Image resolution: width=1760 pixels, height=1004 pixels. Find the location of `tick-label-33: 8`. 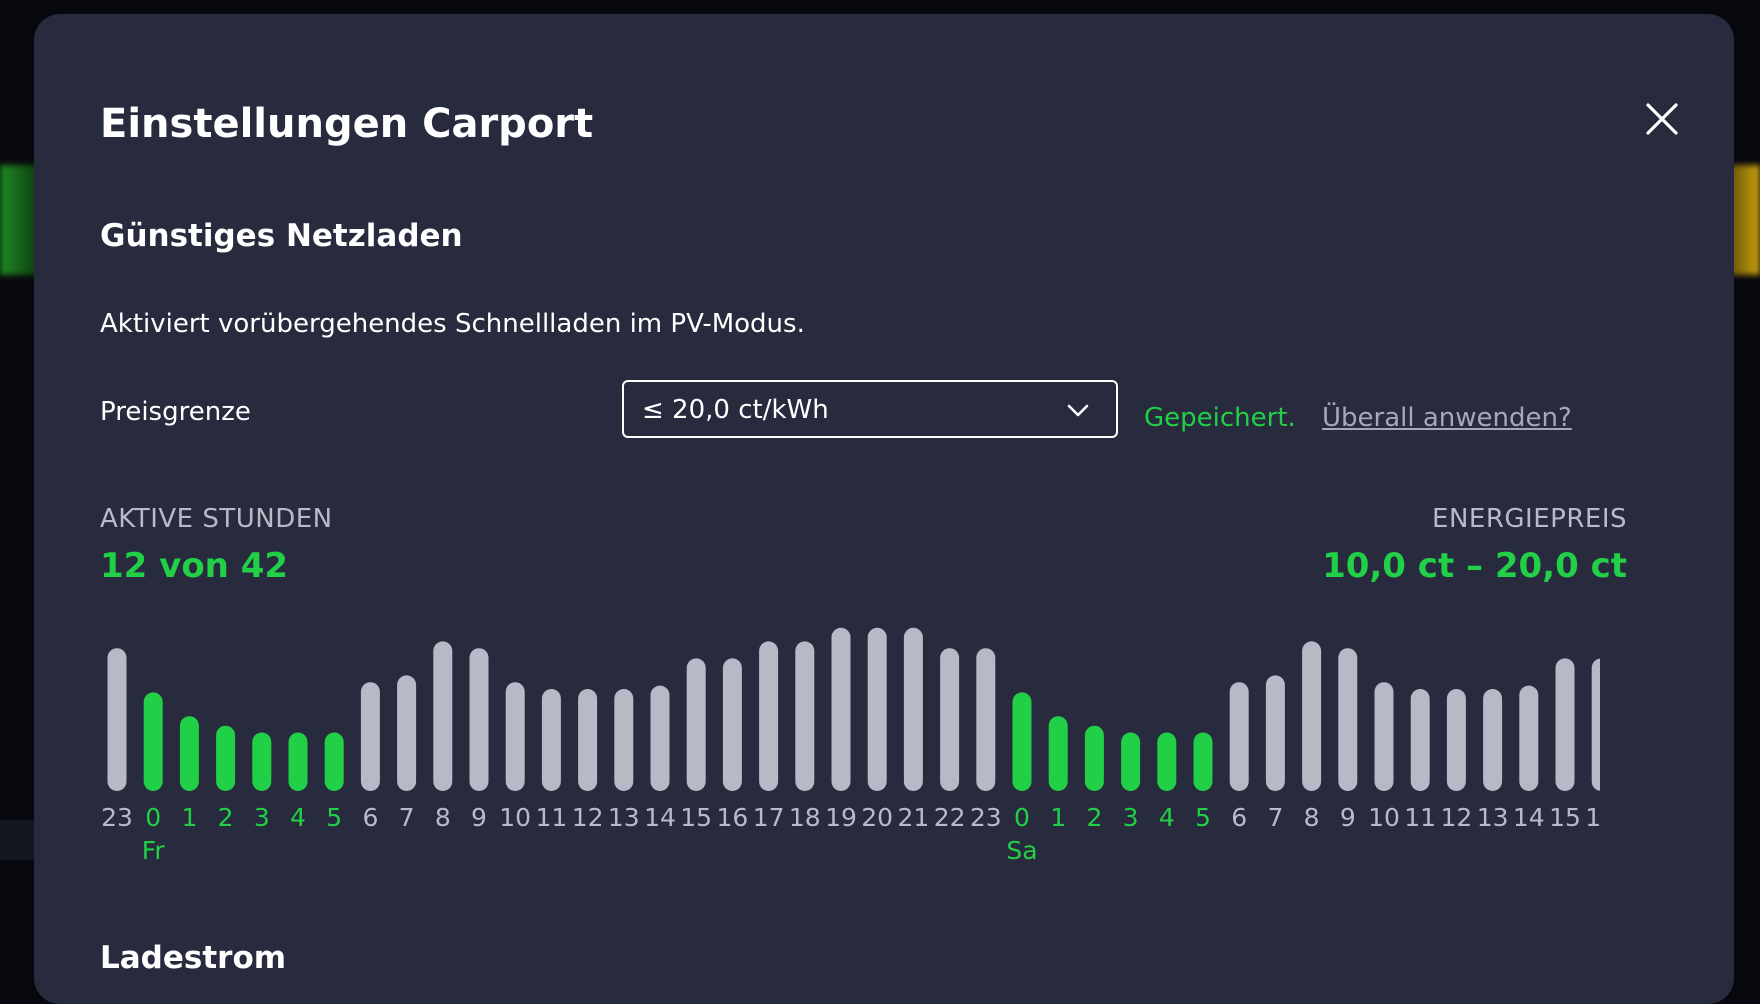

tick-label-33: 8 is located at coordinates (1312, 817).